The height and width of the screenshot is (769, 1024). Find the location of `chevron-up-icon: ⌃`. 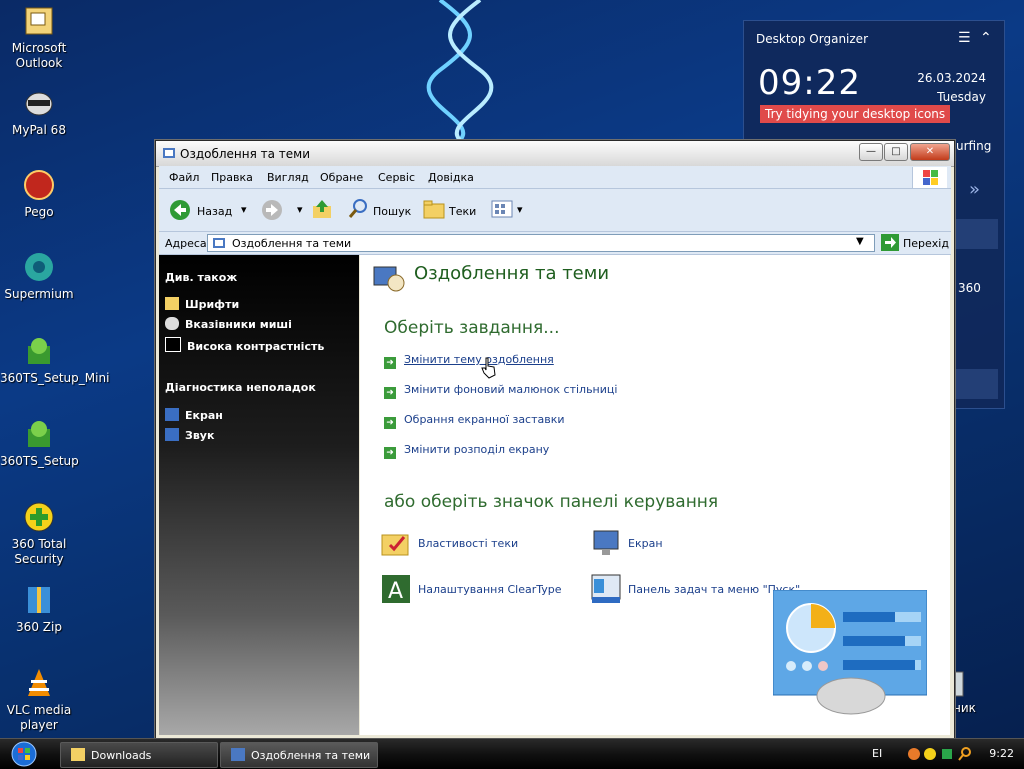

chevron-up-icon: ⌃ is located at coordinates (986, 38).